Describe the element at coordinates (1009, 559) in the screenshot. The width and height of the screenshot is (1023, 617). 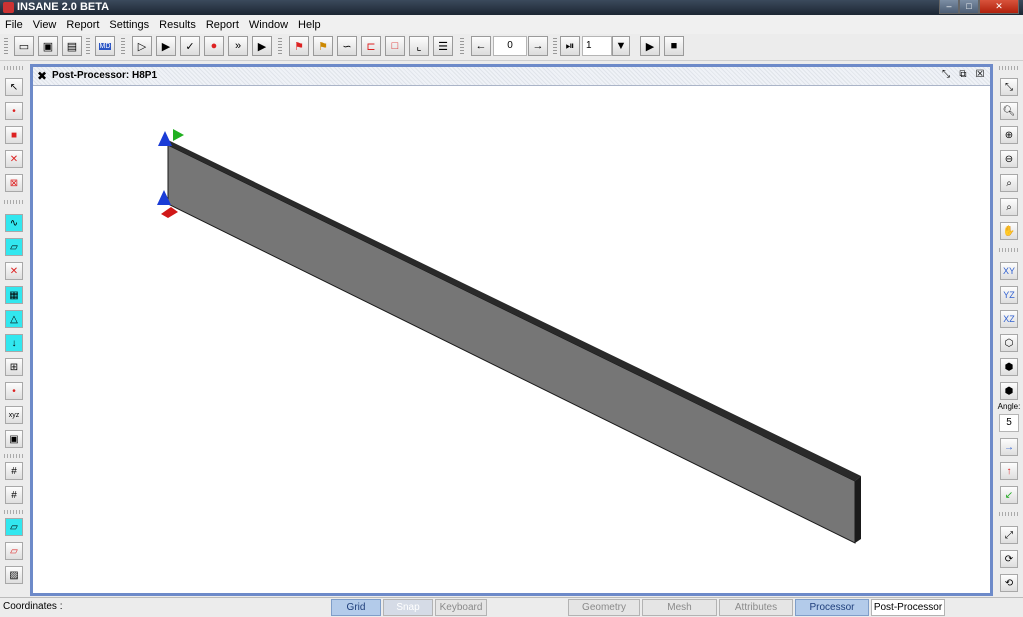
I see `rotate-icon: ⟳` at that location.